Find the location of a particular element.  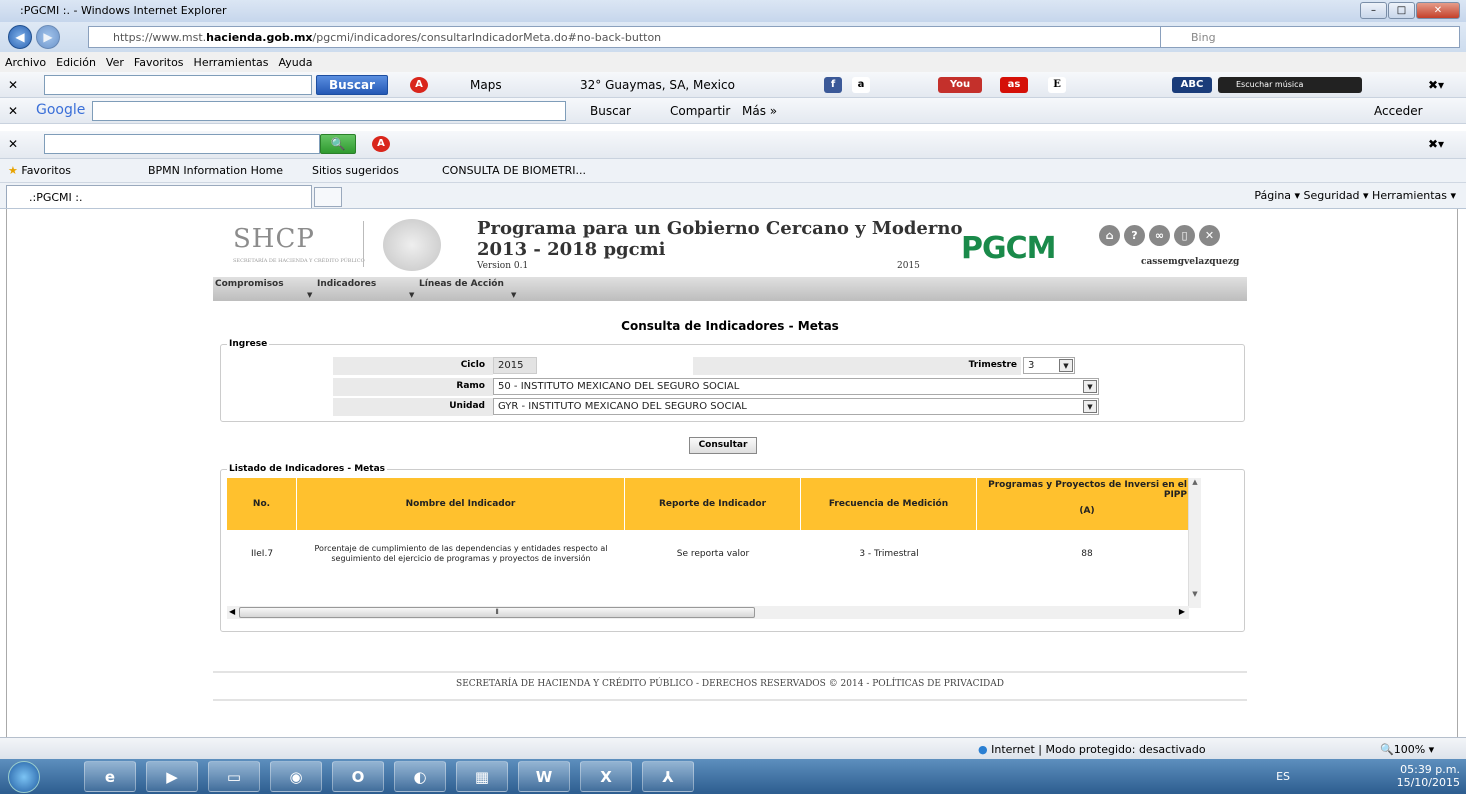

menu-indicadores: Indicadores is located at coordinates (346, 284).